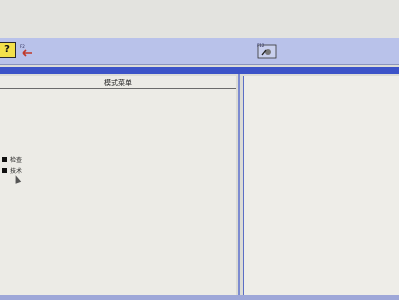 This screenshot has width=399, height=300. What do you see at coordinates (261, 45) in the screenshot?
I see `f12-label: F12` at bounding box center [261, 45].